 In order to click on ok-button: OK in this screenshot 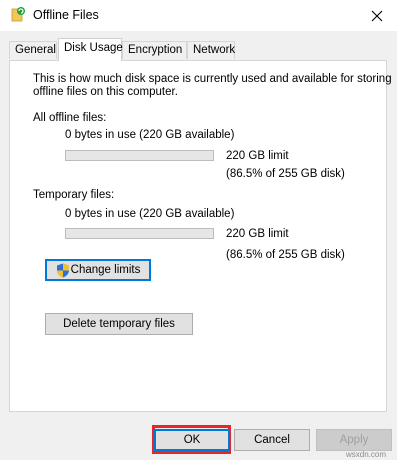, I will do `click(192, 440)`.